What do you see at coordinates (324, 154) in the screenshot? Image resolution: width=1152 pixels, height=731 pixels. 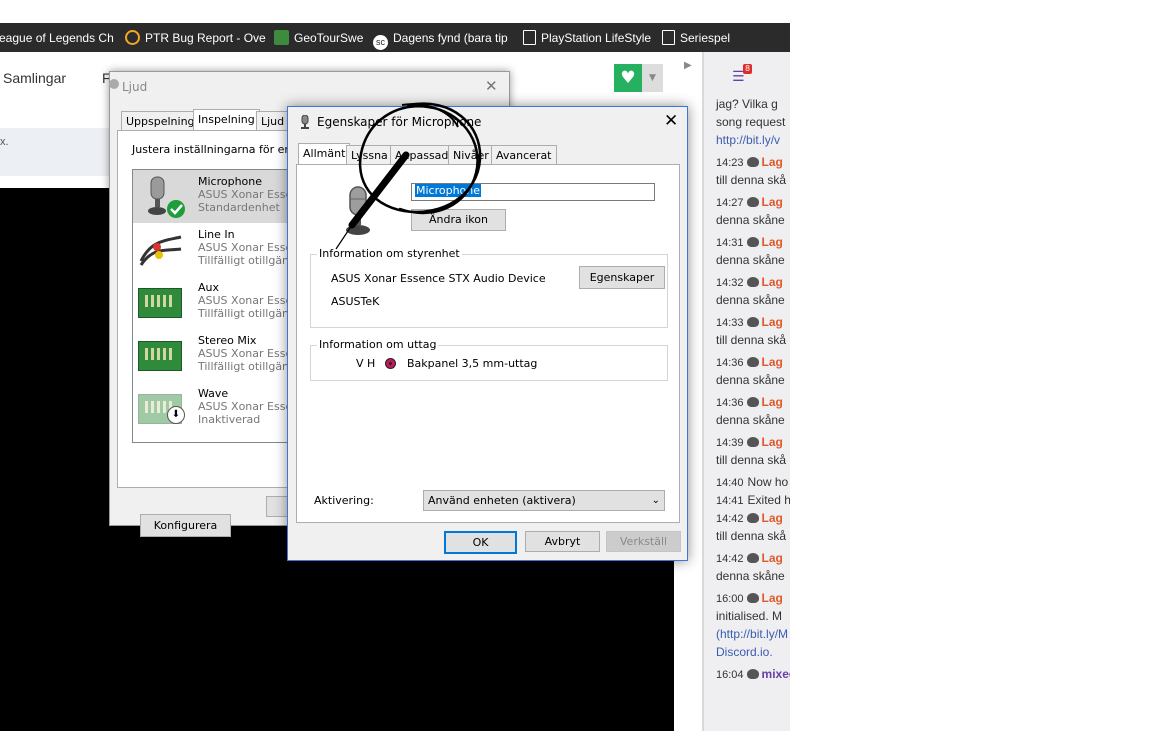 I see `tab-allmant: Allmänt` at bounding box center [324, 154].